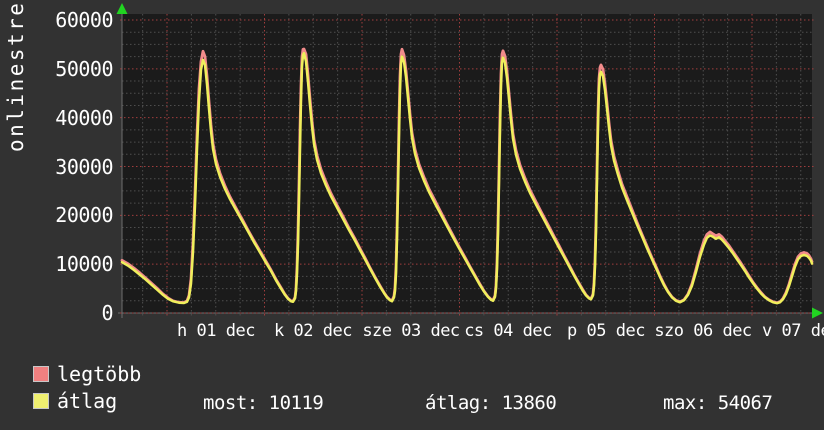 This screenshot has width=824, height=430. What do you see at coordinates (122, 8) in the screenshot?
I see `y-axis-arrow-icon` at bounding box center [122, 8].